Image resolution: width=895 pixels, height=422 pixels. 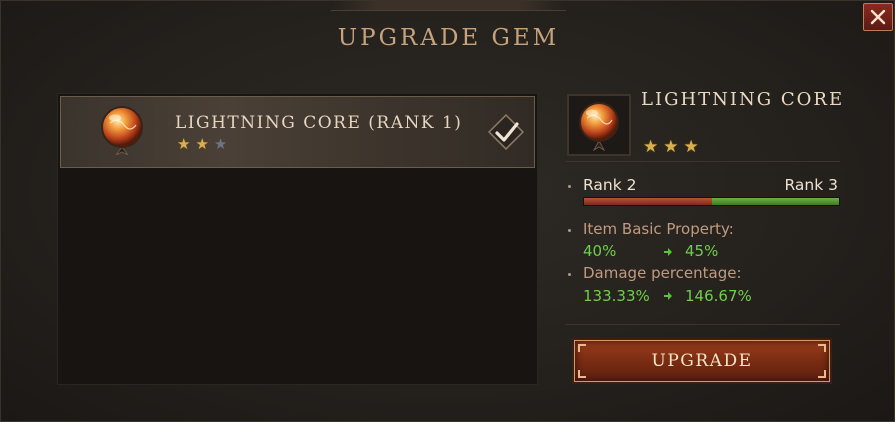 I want to click on rank-from-label: Rank 2, so click(x=610, y=185).